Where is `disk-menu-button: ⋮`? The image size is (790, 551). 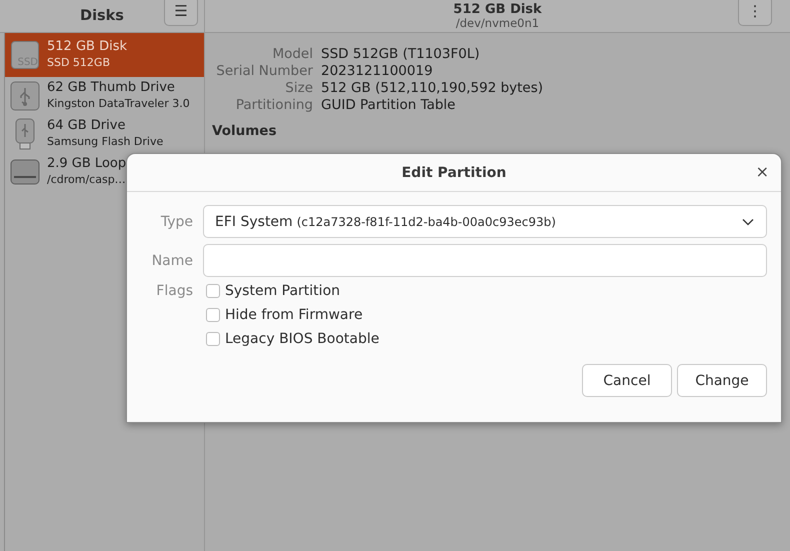 disk-menu-button: ⋮ is located at coordinates (755, 13).